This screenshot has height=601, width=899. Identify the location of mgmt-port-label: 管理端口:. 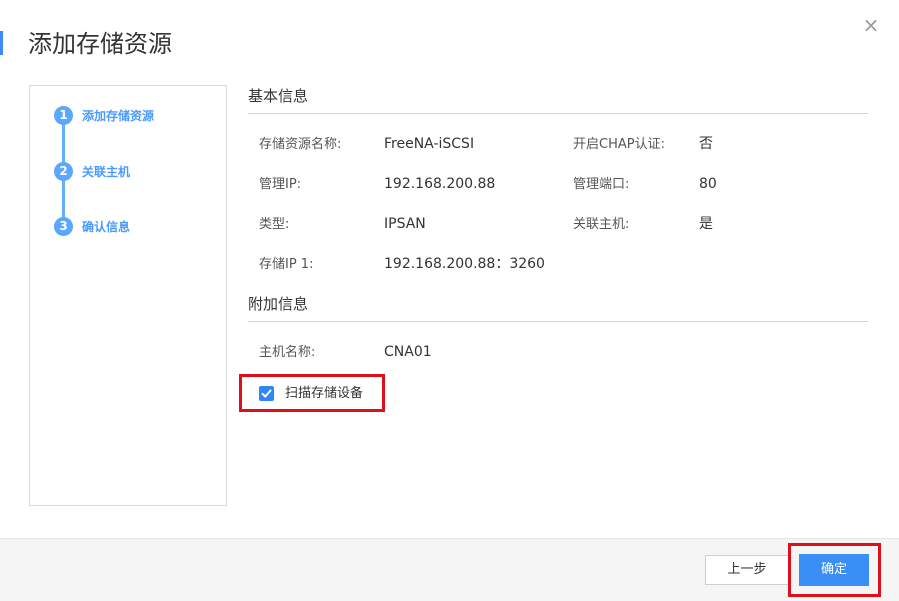
(601, 184).